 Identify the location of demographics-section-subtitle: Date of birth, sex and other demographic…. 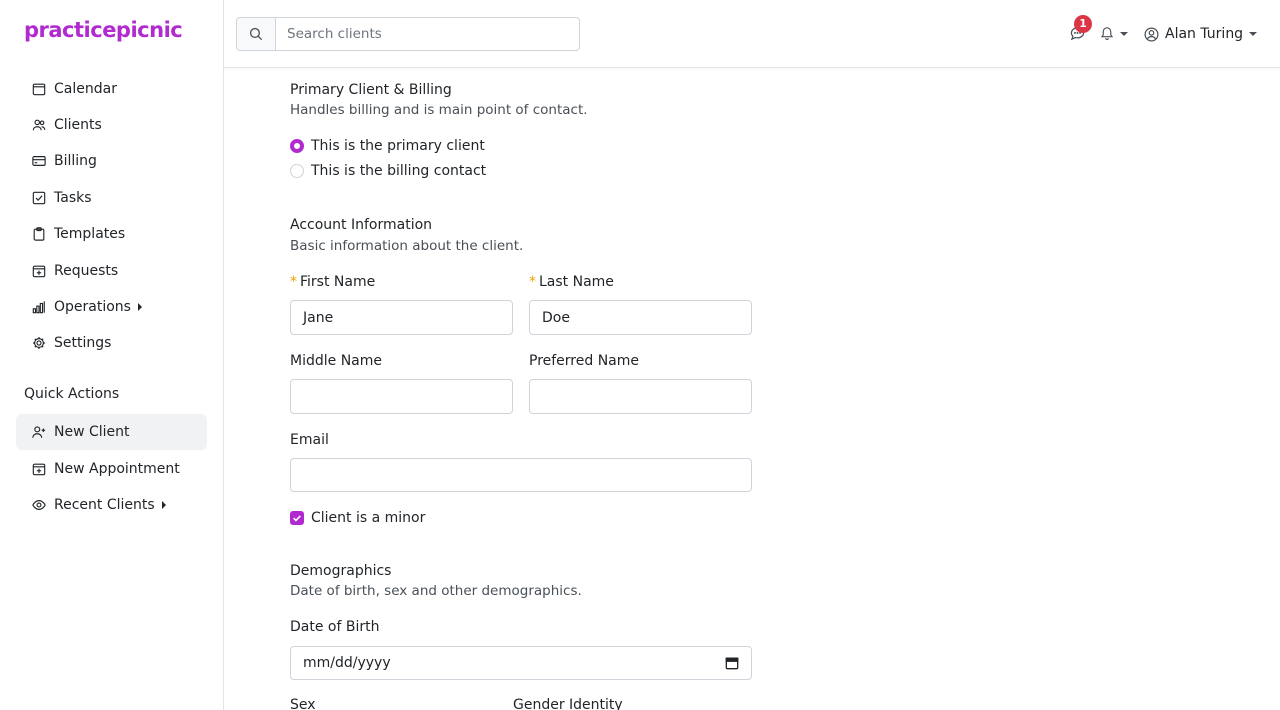
(436, 591).